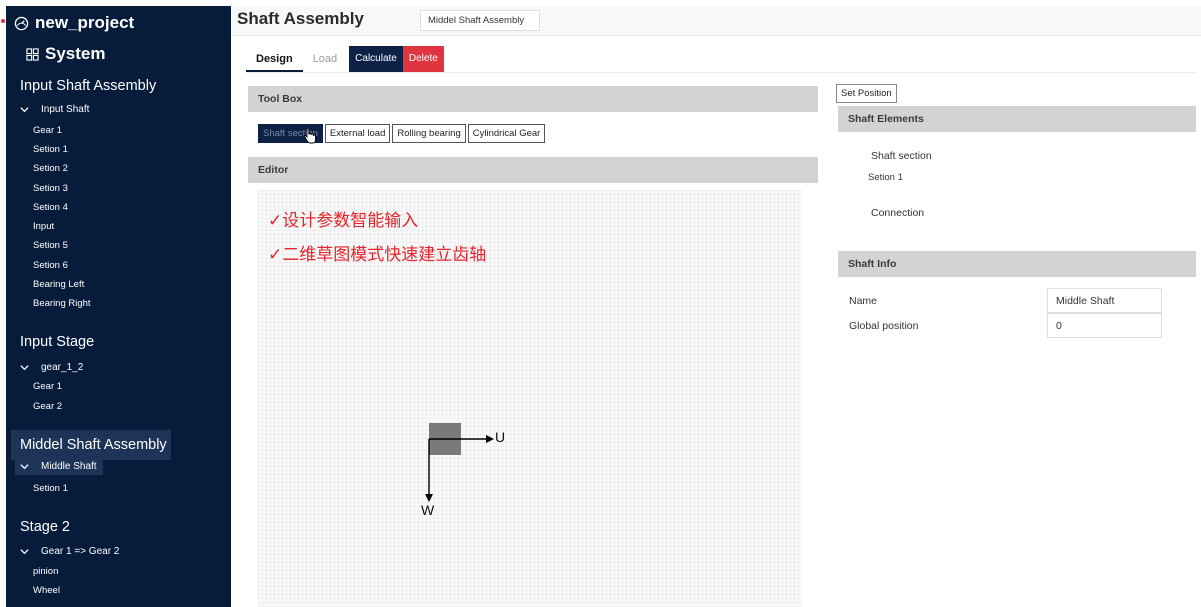  What do you see at coordinates (58, 284) in the screenshot?
I see `sidebar-item: Bearing Left` at bounding box center [58, 284].